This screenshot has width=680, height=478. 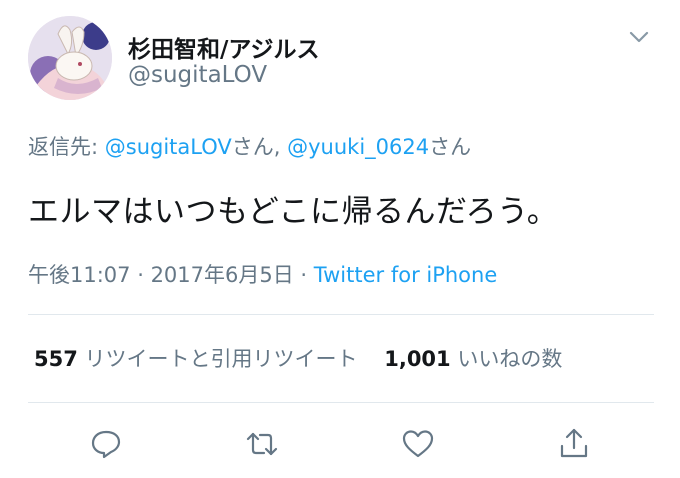 I want to click on heart-icon, so click(x=418, y=444).